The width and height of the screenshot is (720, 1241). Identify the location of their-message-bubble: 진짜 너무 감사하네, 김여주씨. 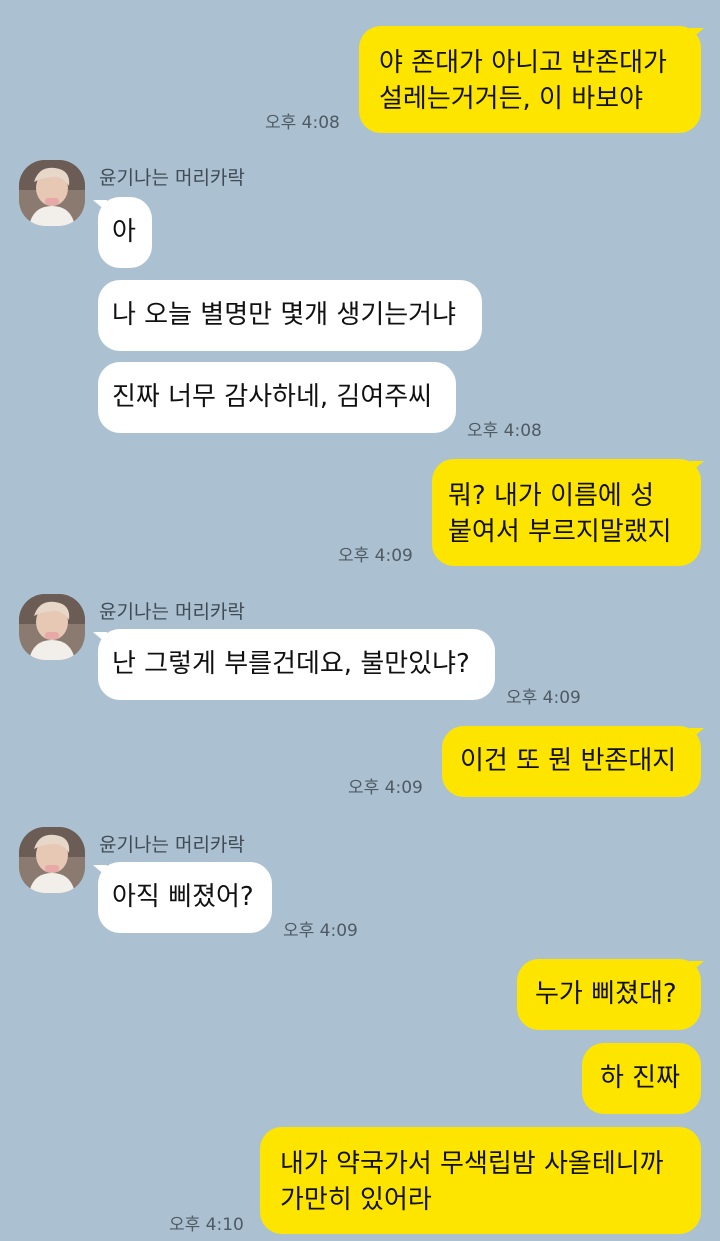
(277, 397).